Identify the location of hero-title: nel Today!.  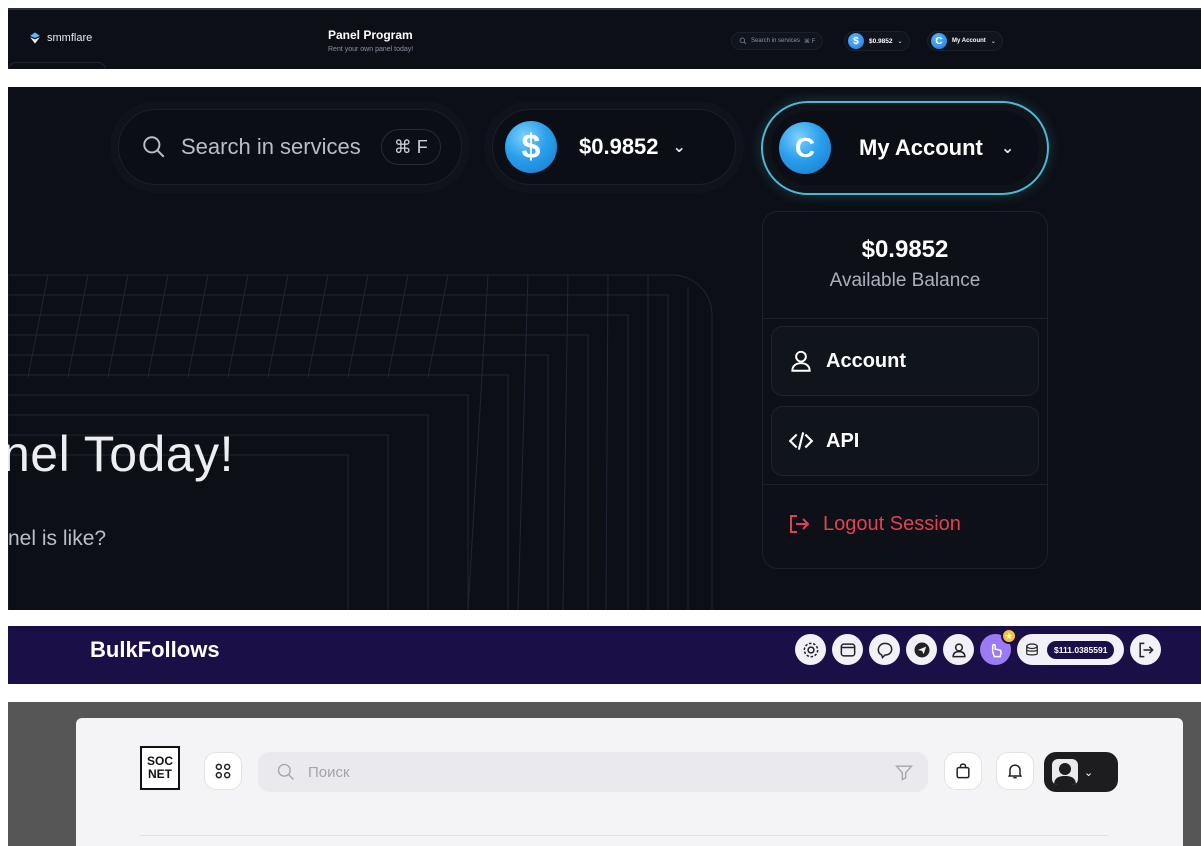
(121, 454).